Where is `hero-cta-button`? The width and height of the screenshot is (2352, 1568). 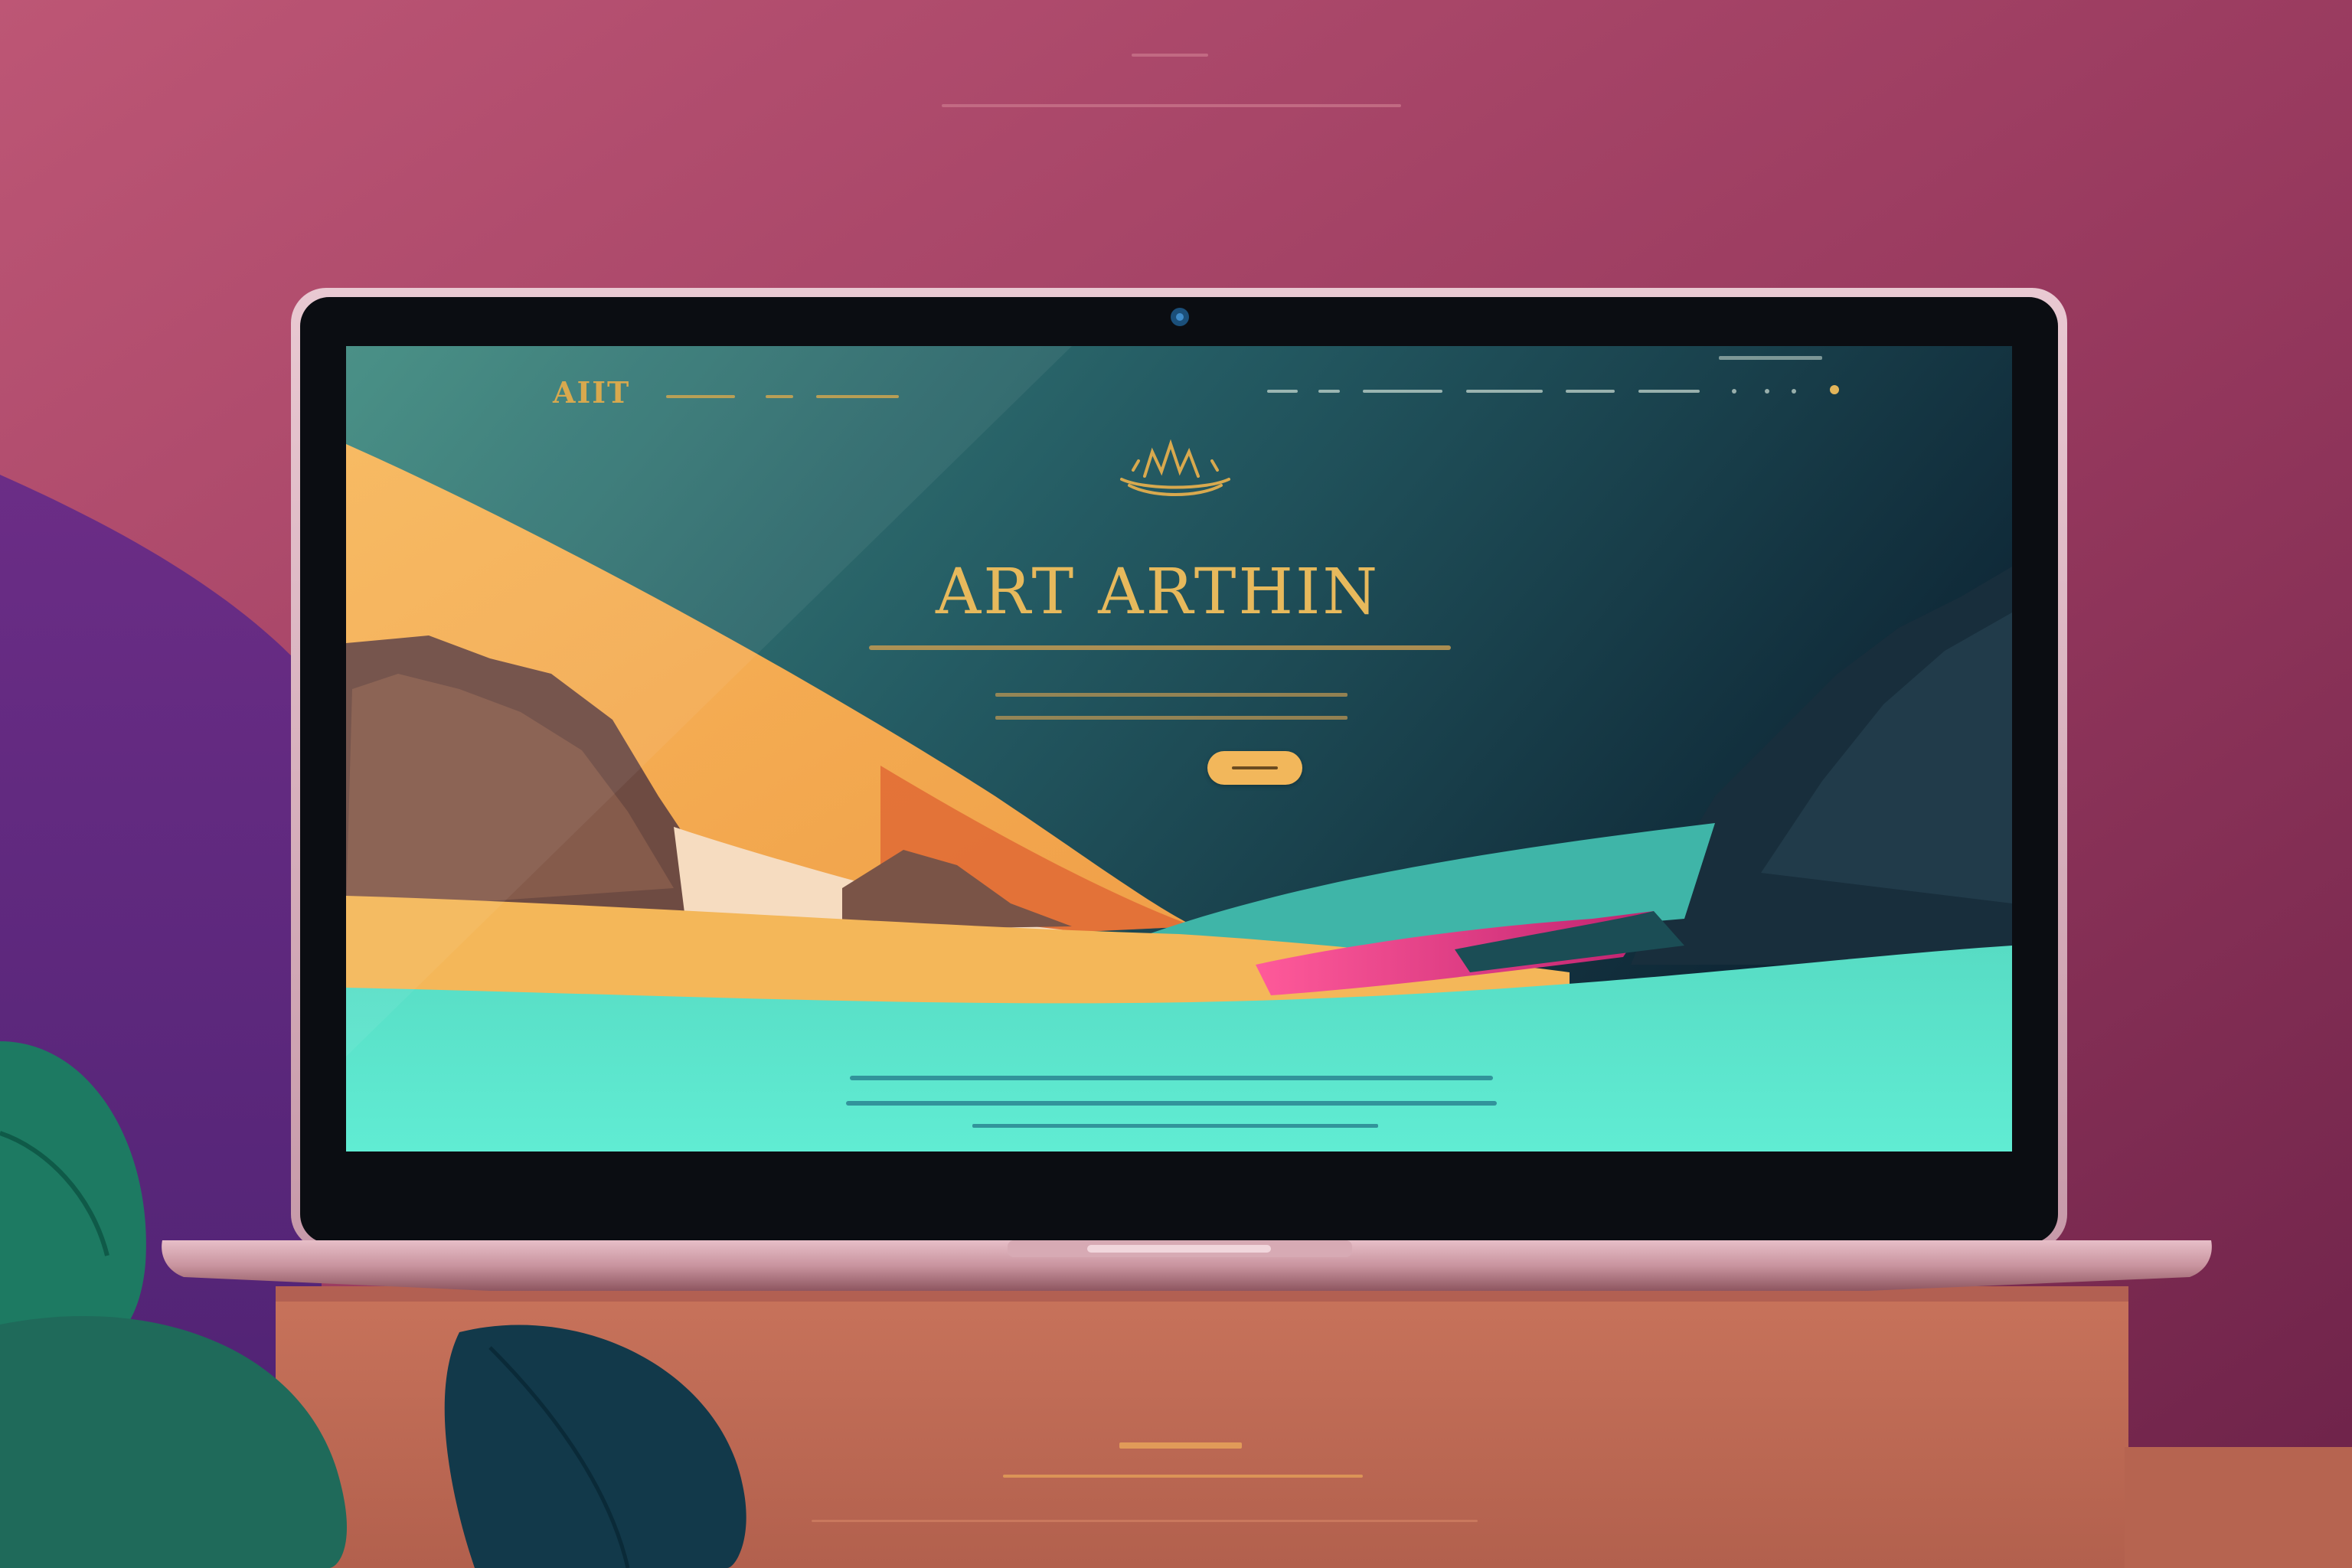
hero-cta-button is located at coordinates (1254, 768).